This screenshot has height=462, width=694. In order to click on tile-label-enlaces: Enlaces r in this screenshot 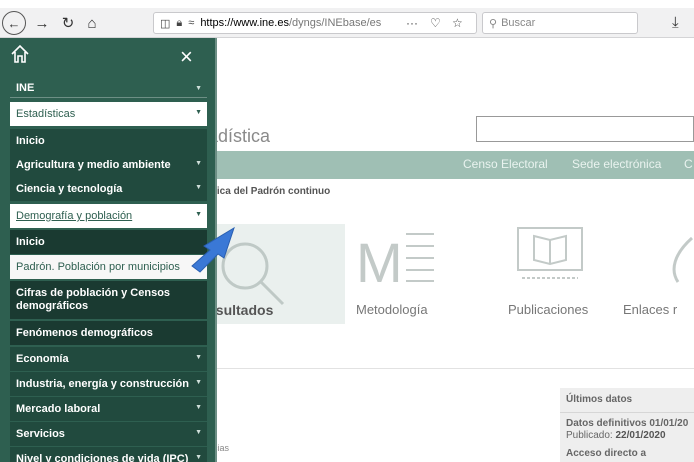, I will do `click(650, 309)`.